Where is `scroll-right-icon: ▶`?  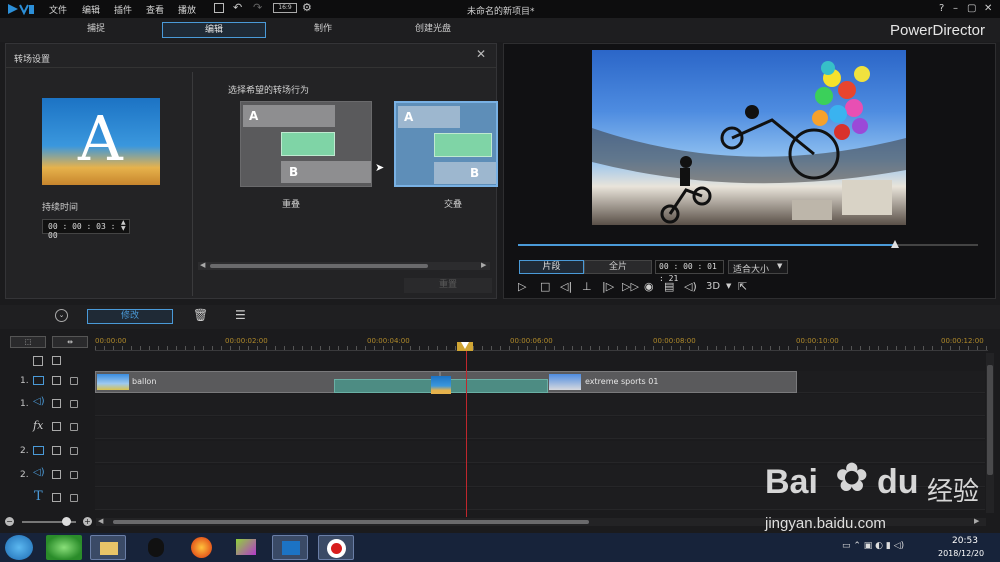
scroll-right-icon: ▶ is located at coordinates (483, 265).